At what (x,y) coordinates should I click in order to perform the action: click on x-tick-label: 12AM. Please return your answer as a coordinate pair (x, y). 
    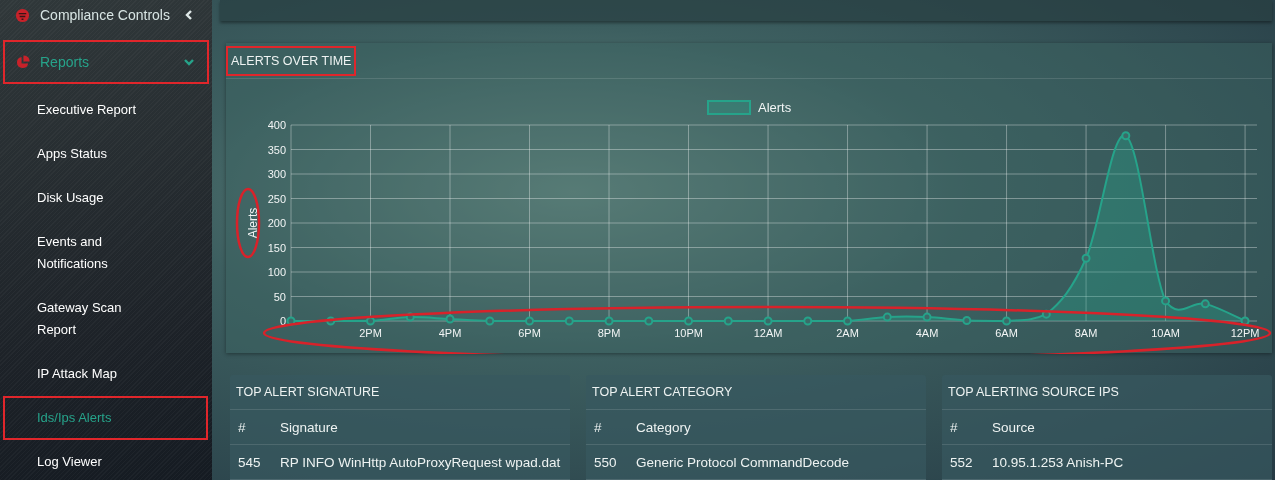
    Looking at the image, I should click on (768, 333).